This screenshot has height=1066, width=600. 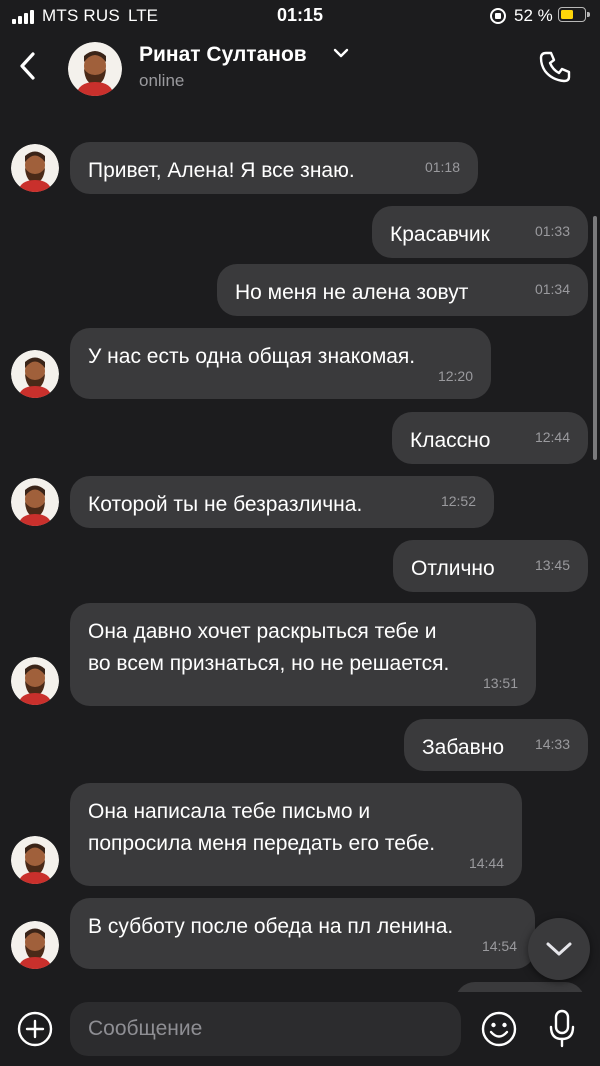 What do you see at coordinates (552, 744) in the screenshot?
I see `message-timestamp: 14:33` at bounding box center [552, 744].